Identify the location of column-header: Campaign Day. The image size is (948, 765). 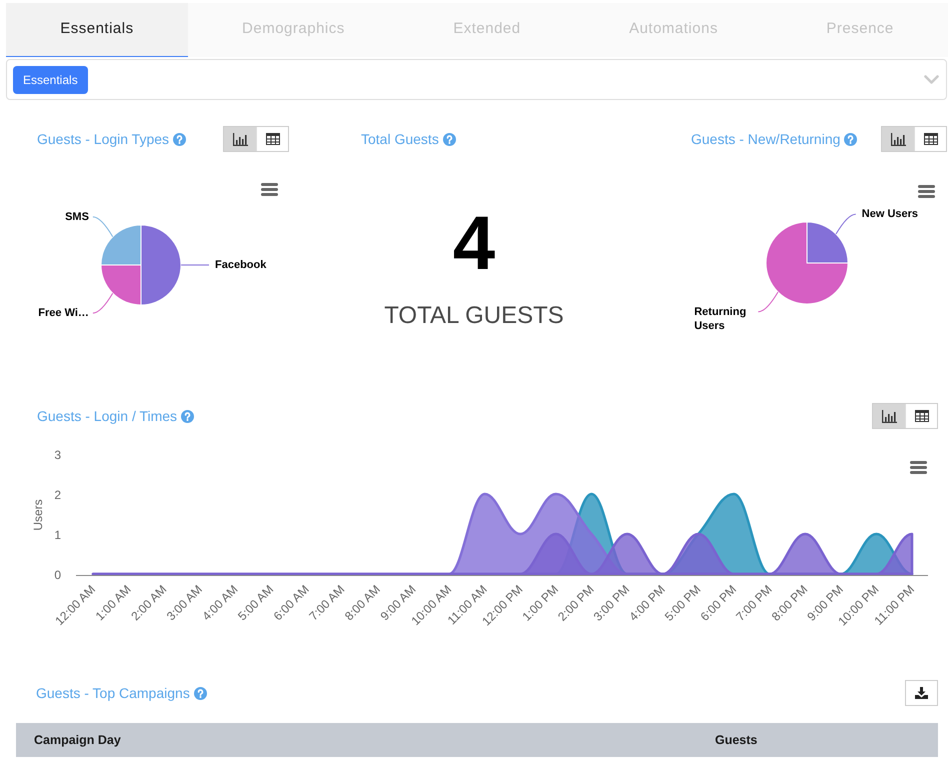
(77, 740).